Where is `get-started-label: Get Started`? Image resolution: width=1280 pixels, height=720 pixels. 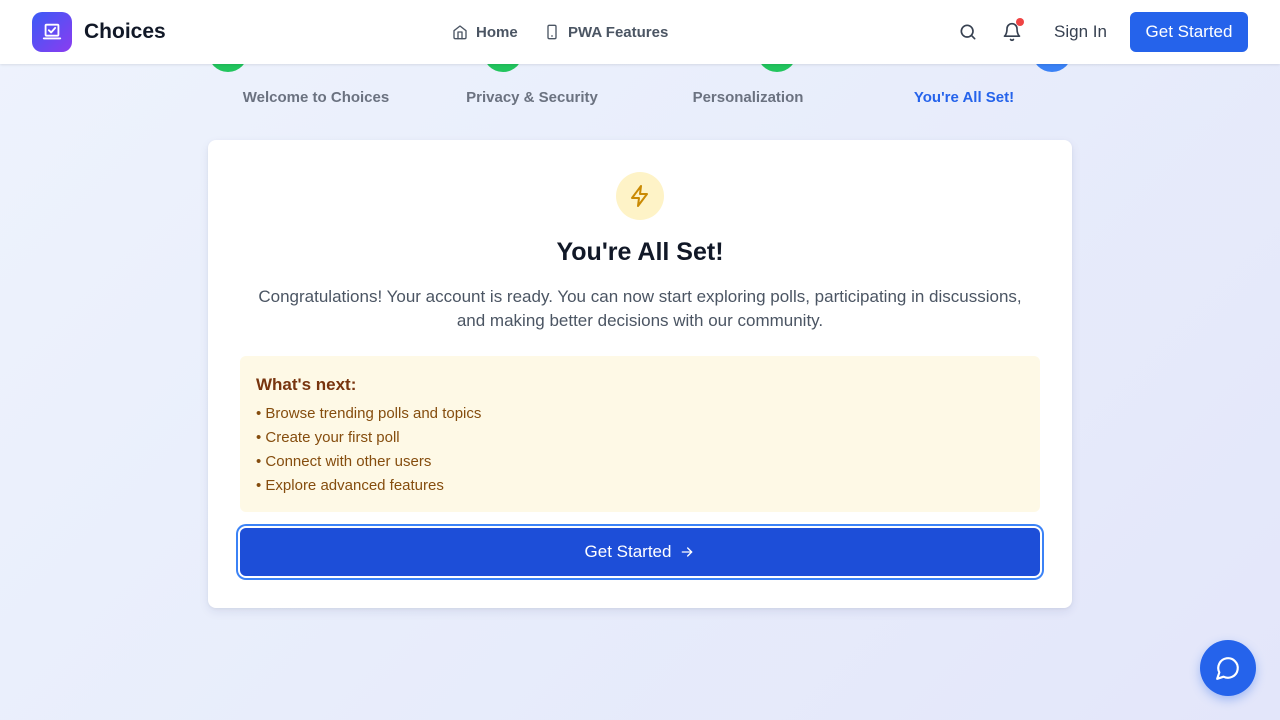 get-started-label: Get Started is located at coordinates (628, 551).